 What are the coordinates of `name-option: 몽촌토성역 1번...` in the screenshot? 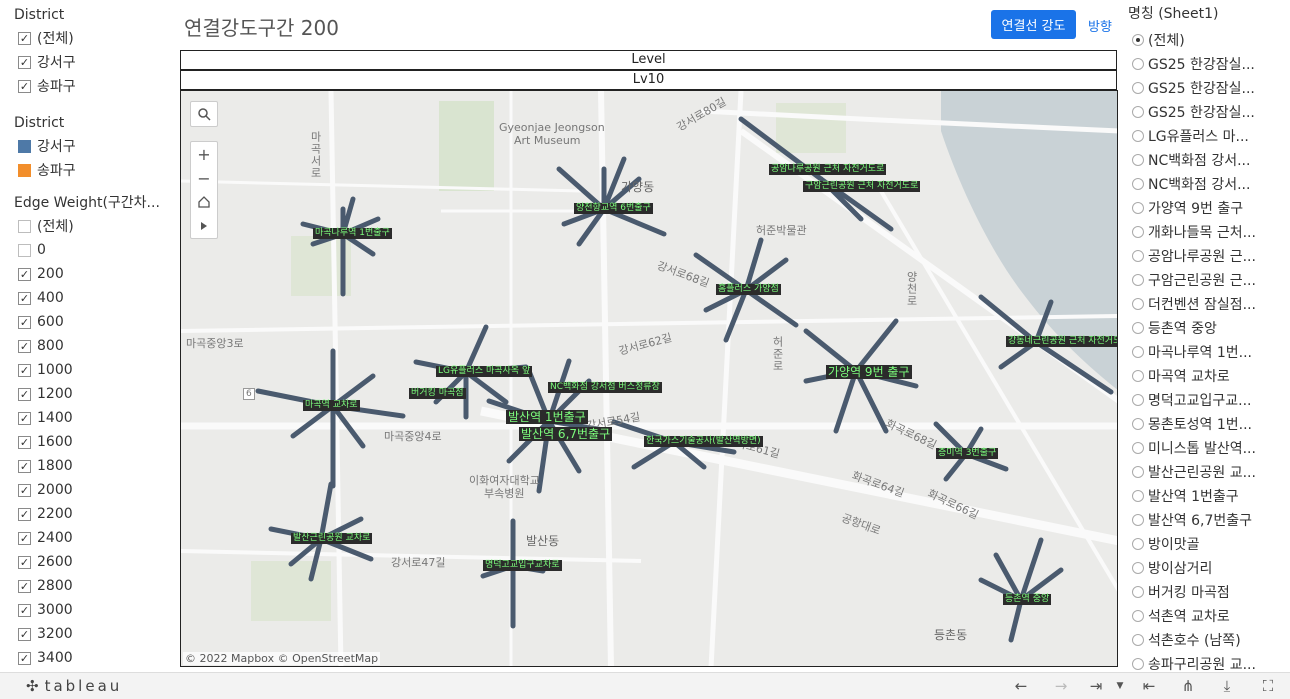 It's located at (1207, 424).